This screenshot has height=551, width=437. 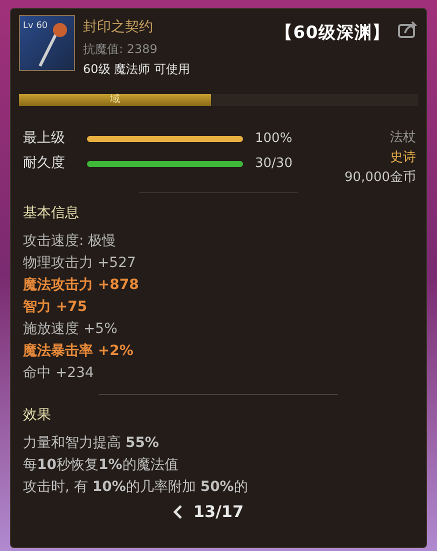 What do you see at coordinates (332, 49) in the screenshot?
I see `dungeon-tag: 【60级深渊】` at bounding box center [332, 49].